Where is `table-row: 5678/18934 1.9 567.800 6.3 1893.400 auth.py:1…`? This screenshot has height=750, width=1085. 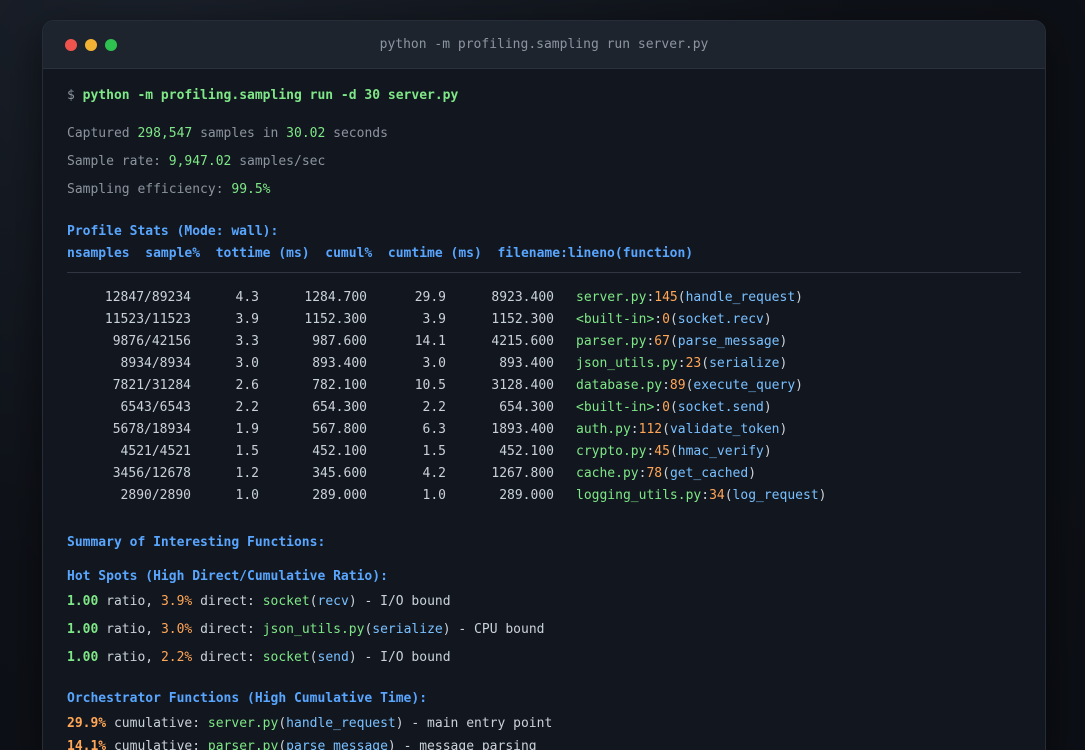
table-row: 5678/18934 1.9 567.800 6.3 1893.400 auth.py:1… is located at coordinates (450, 429).